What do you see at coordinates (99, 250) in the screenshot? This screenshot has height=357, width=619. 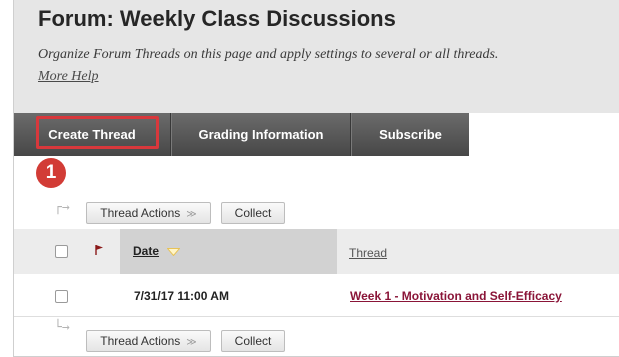 I see `flag-icon` at bounding box center [99, 250].